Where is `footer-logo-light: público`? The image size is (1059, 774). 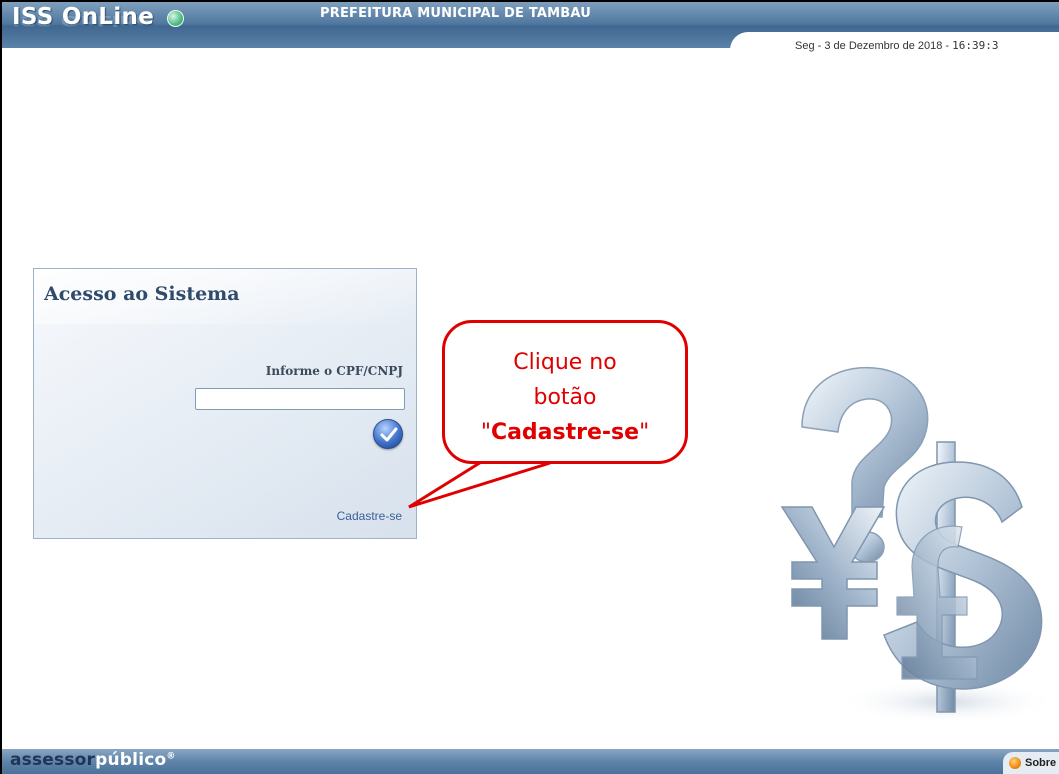
footer-logo-light: público is located at coordinates (131, 760).